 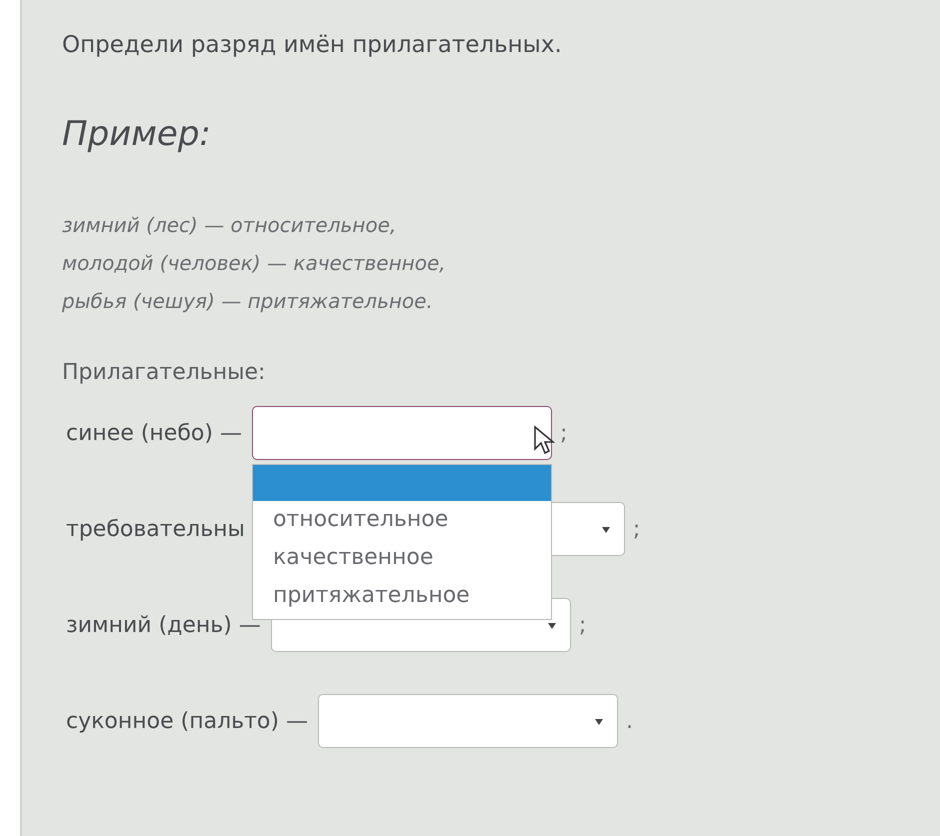 What do you see at coordinates (401, 483) in the screenshot?
I see `blank-option` at bounding box center [401, 483].